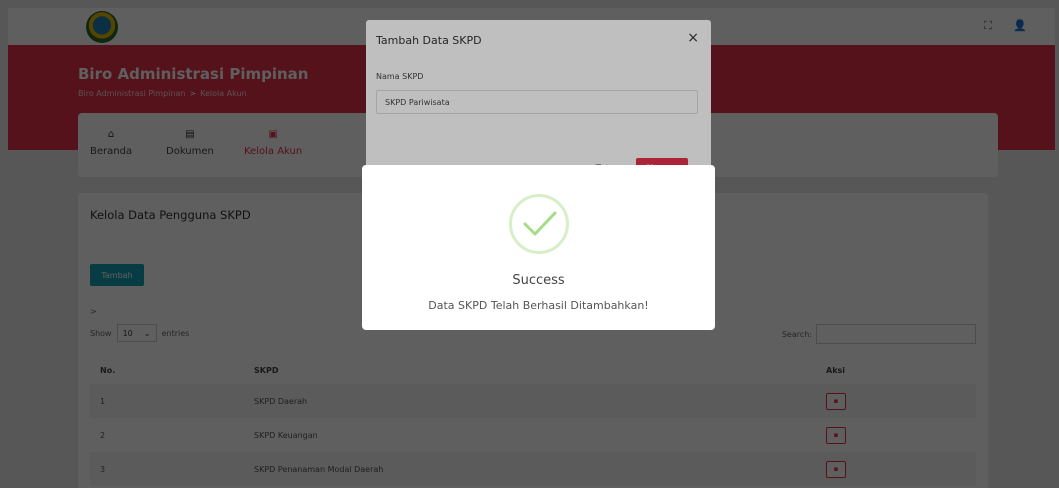 Image resolution: width=1059 pixels, height=488 pixels. I want to click on success-title: Success, so click(538, 280).